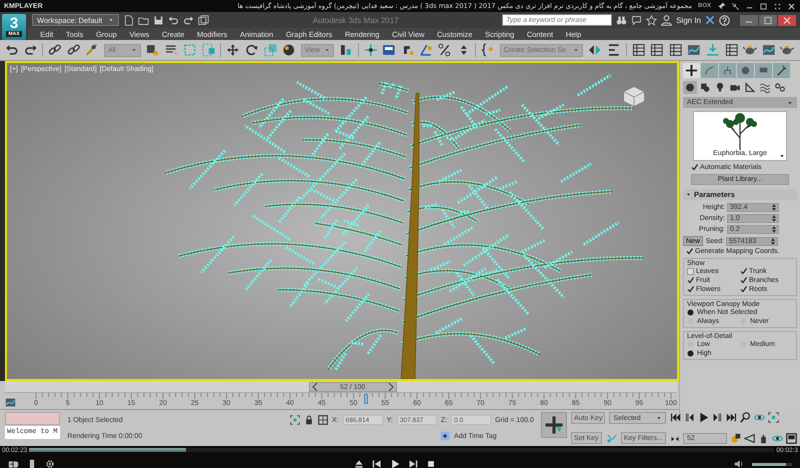  What do you see at coordinates (32, 418) in the screenshot?
I see `script-listener-field` at bounding box center [32, 418].